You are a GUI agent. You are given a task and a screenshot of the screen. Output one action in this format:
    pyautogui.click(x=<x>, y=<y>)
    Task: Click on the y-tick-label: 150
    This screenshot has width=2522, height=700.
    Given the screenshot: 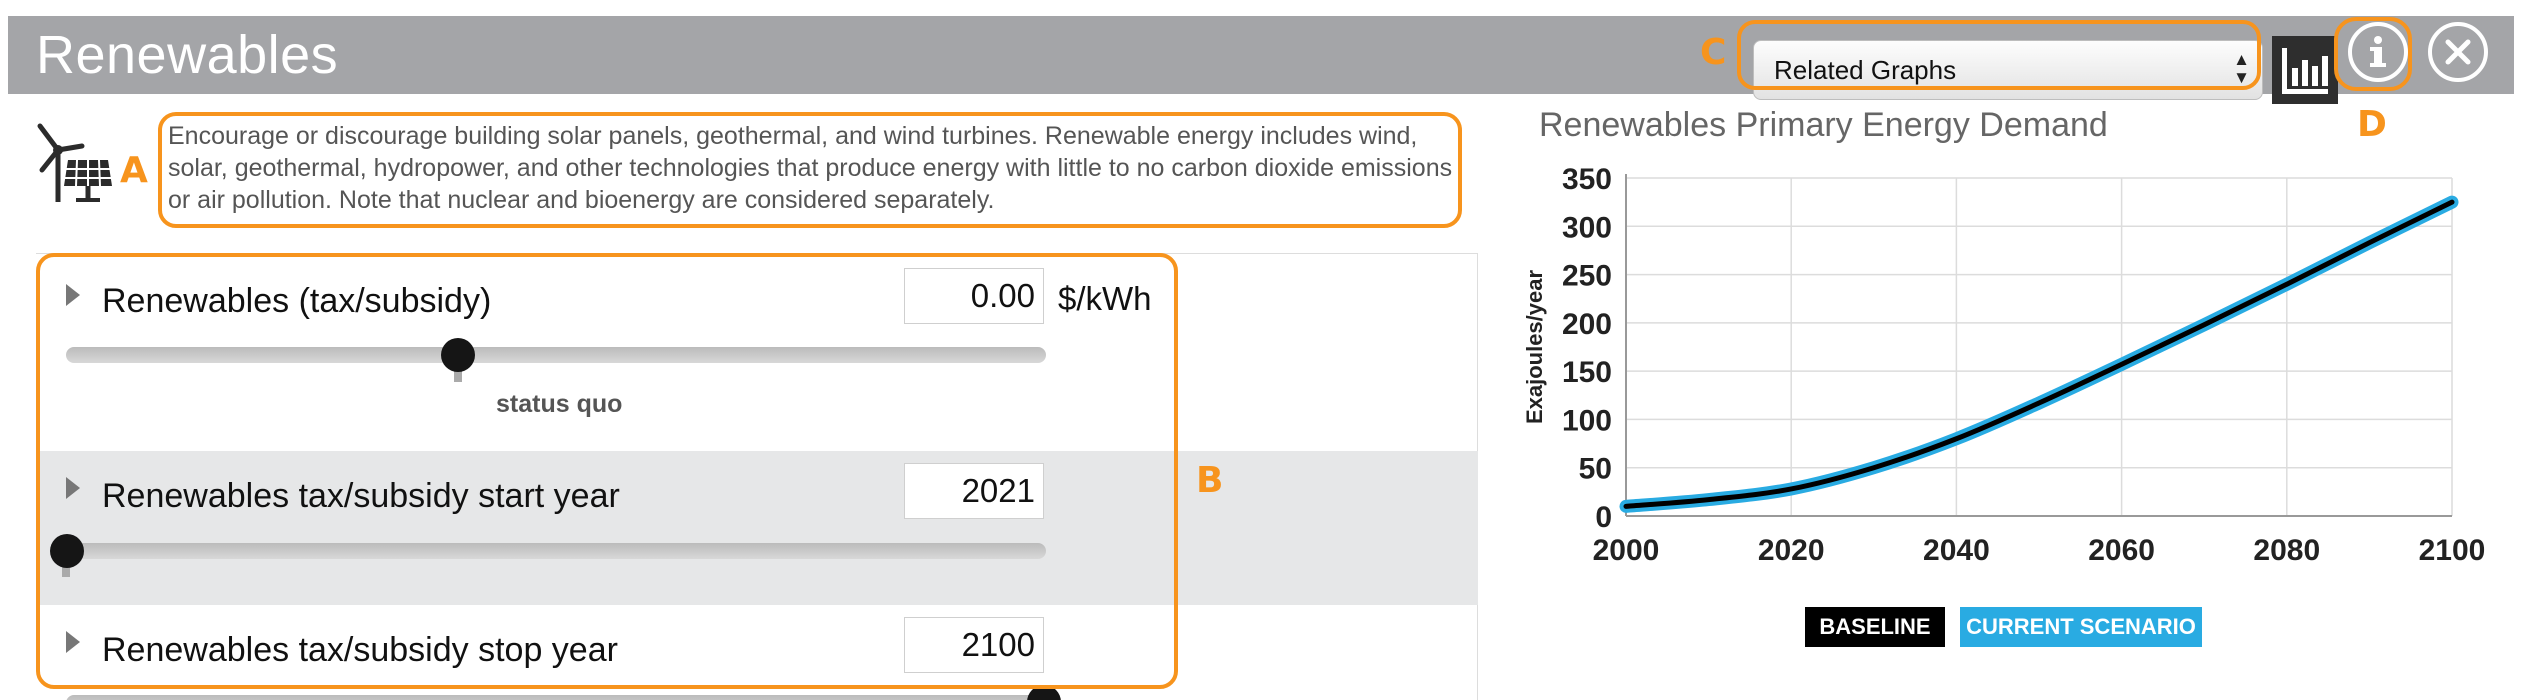 What is the action you would take?
    pyautogui.click(x=1587, y=372)
    